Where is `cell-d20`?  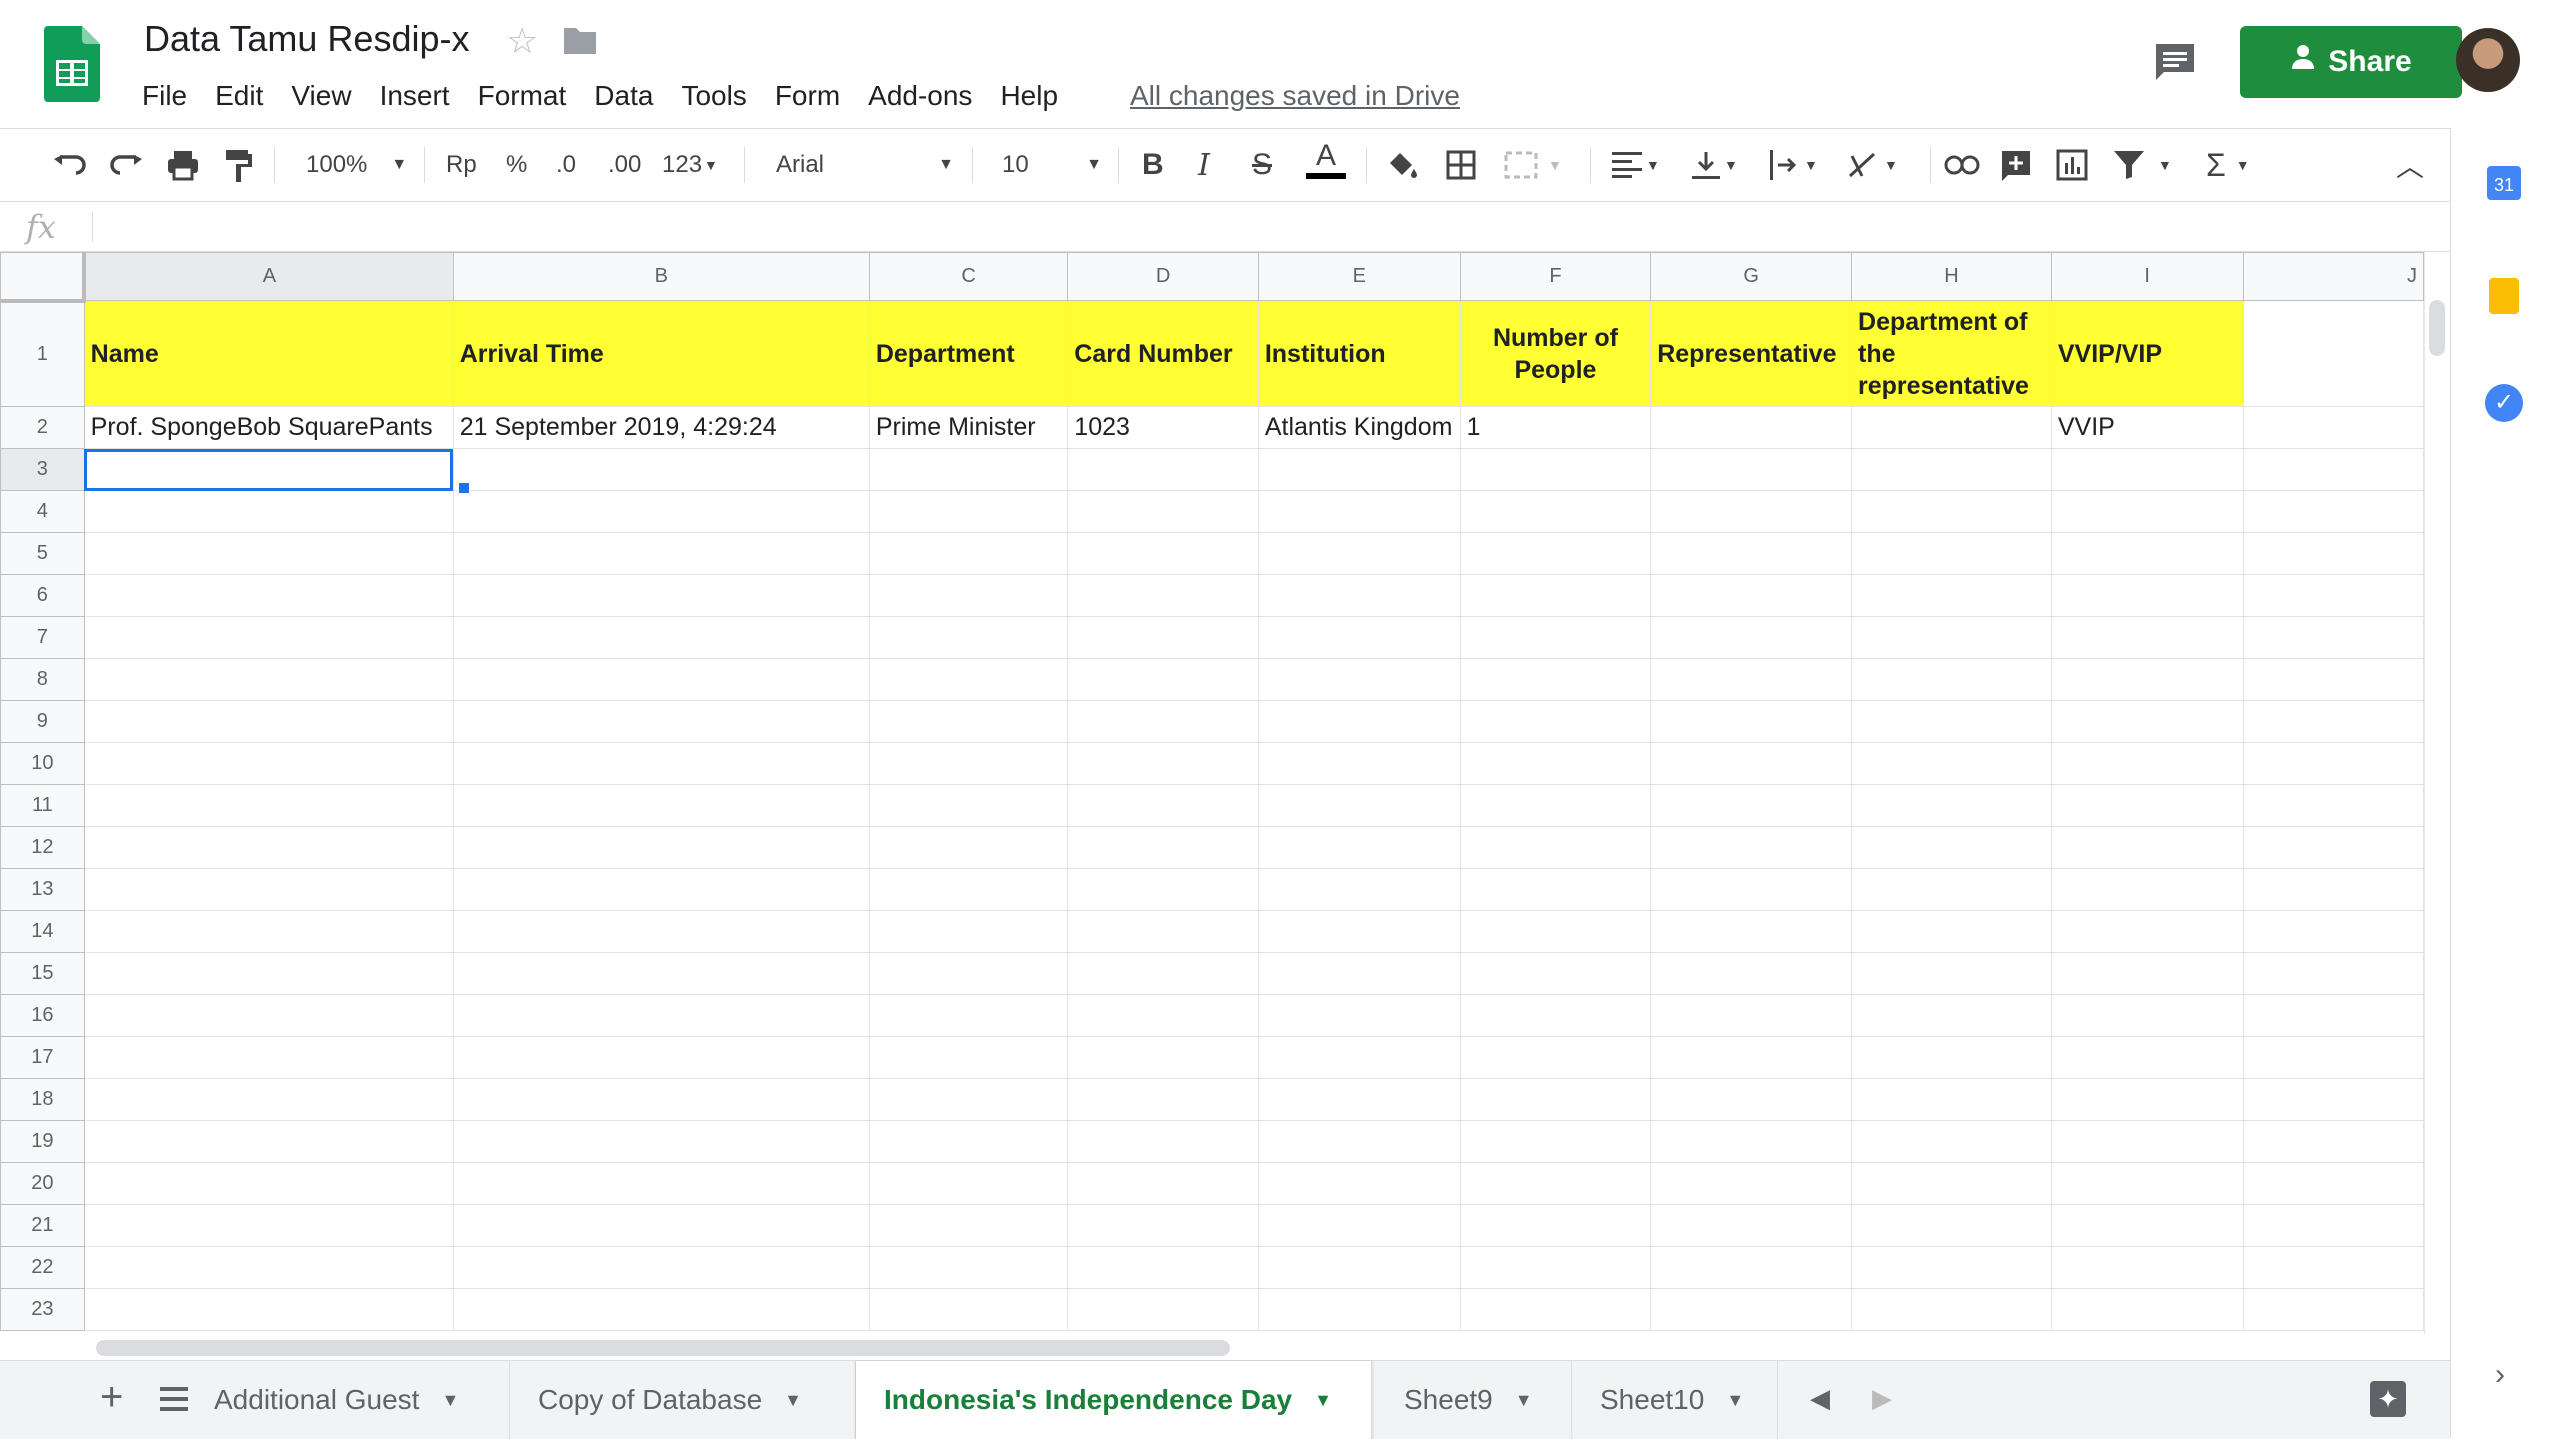 cell-d20 is located at coordinates (1163, 1183).